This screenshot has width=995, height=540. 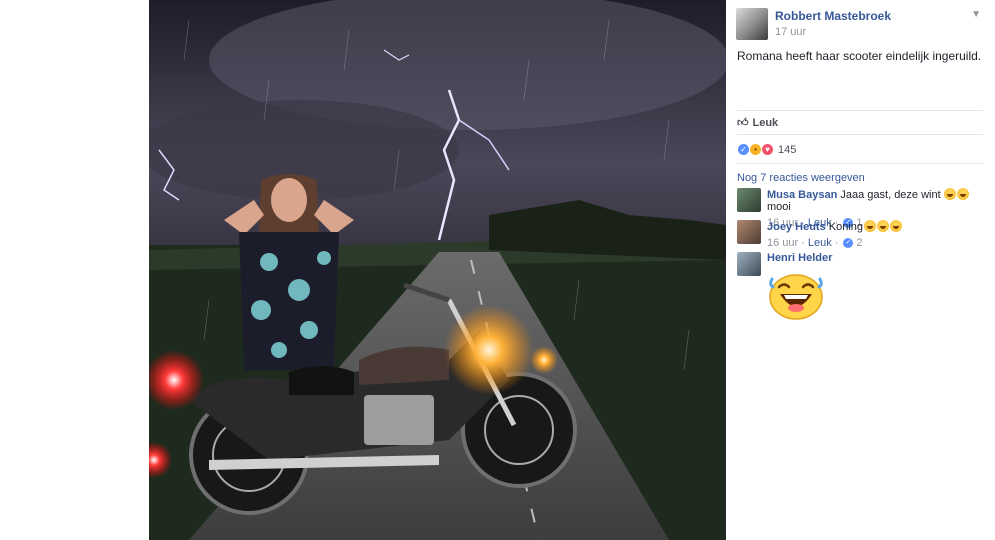 I want to click on commenter-name: Henri Helder, so click(x=799, y=258).